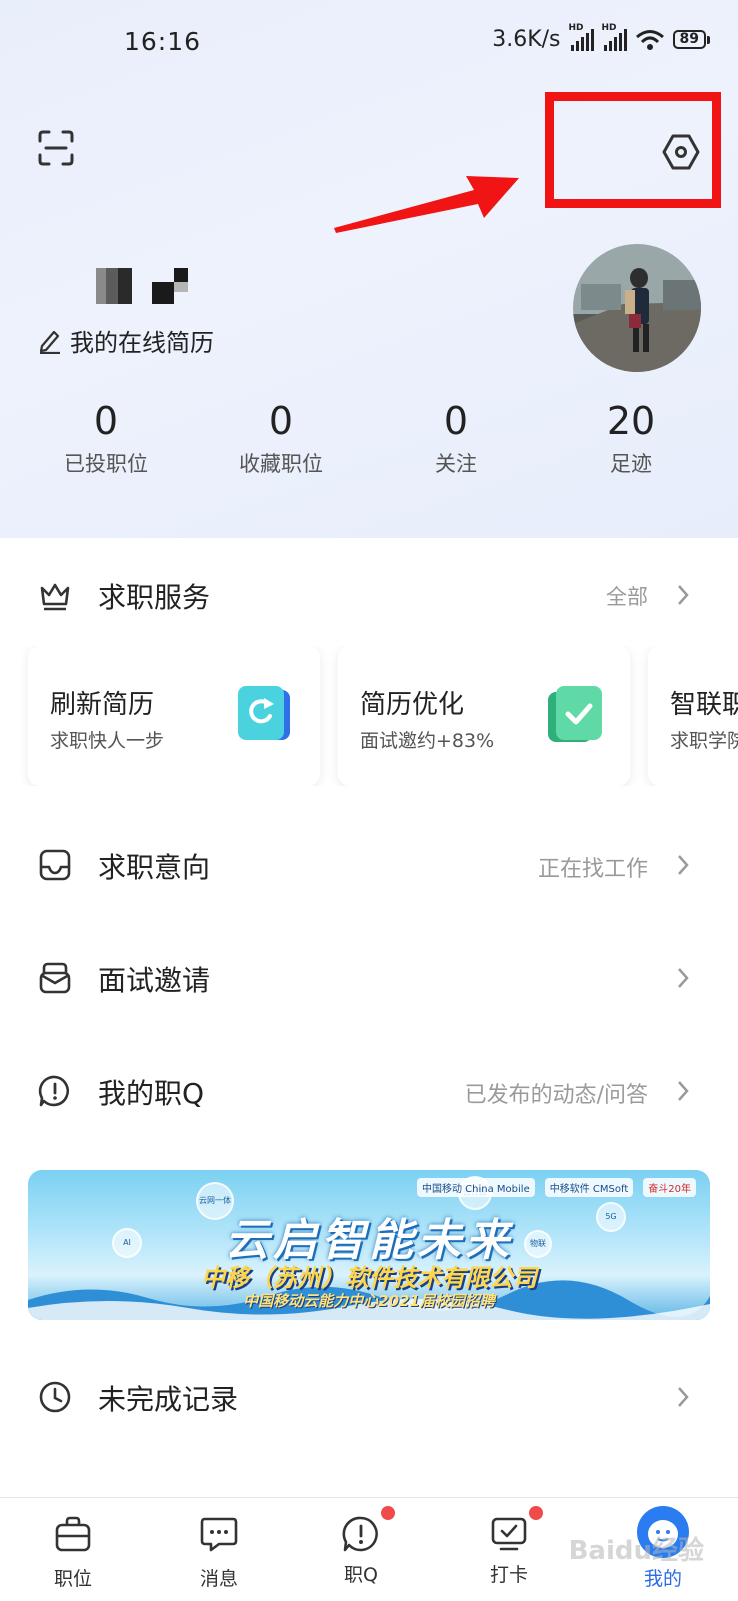 The width and height of the screenshot is (738, 1601). What do you see at coordinates (581, 37) in the screenshot?
I see `signal-icon: HD` at bounding box center [581, 37].